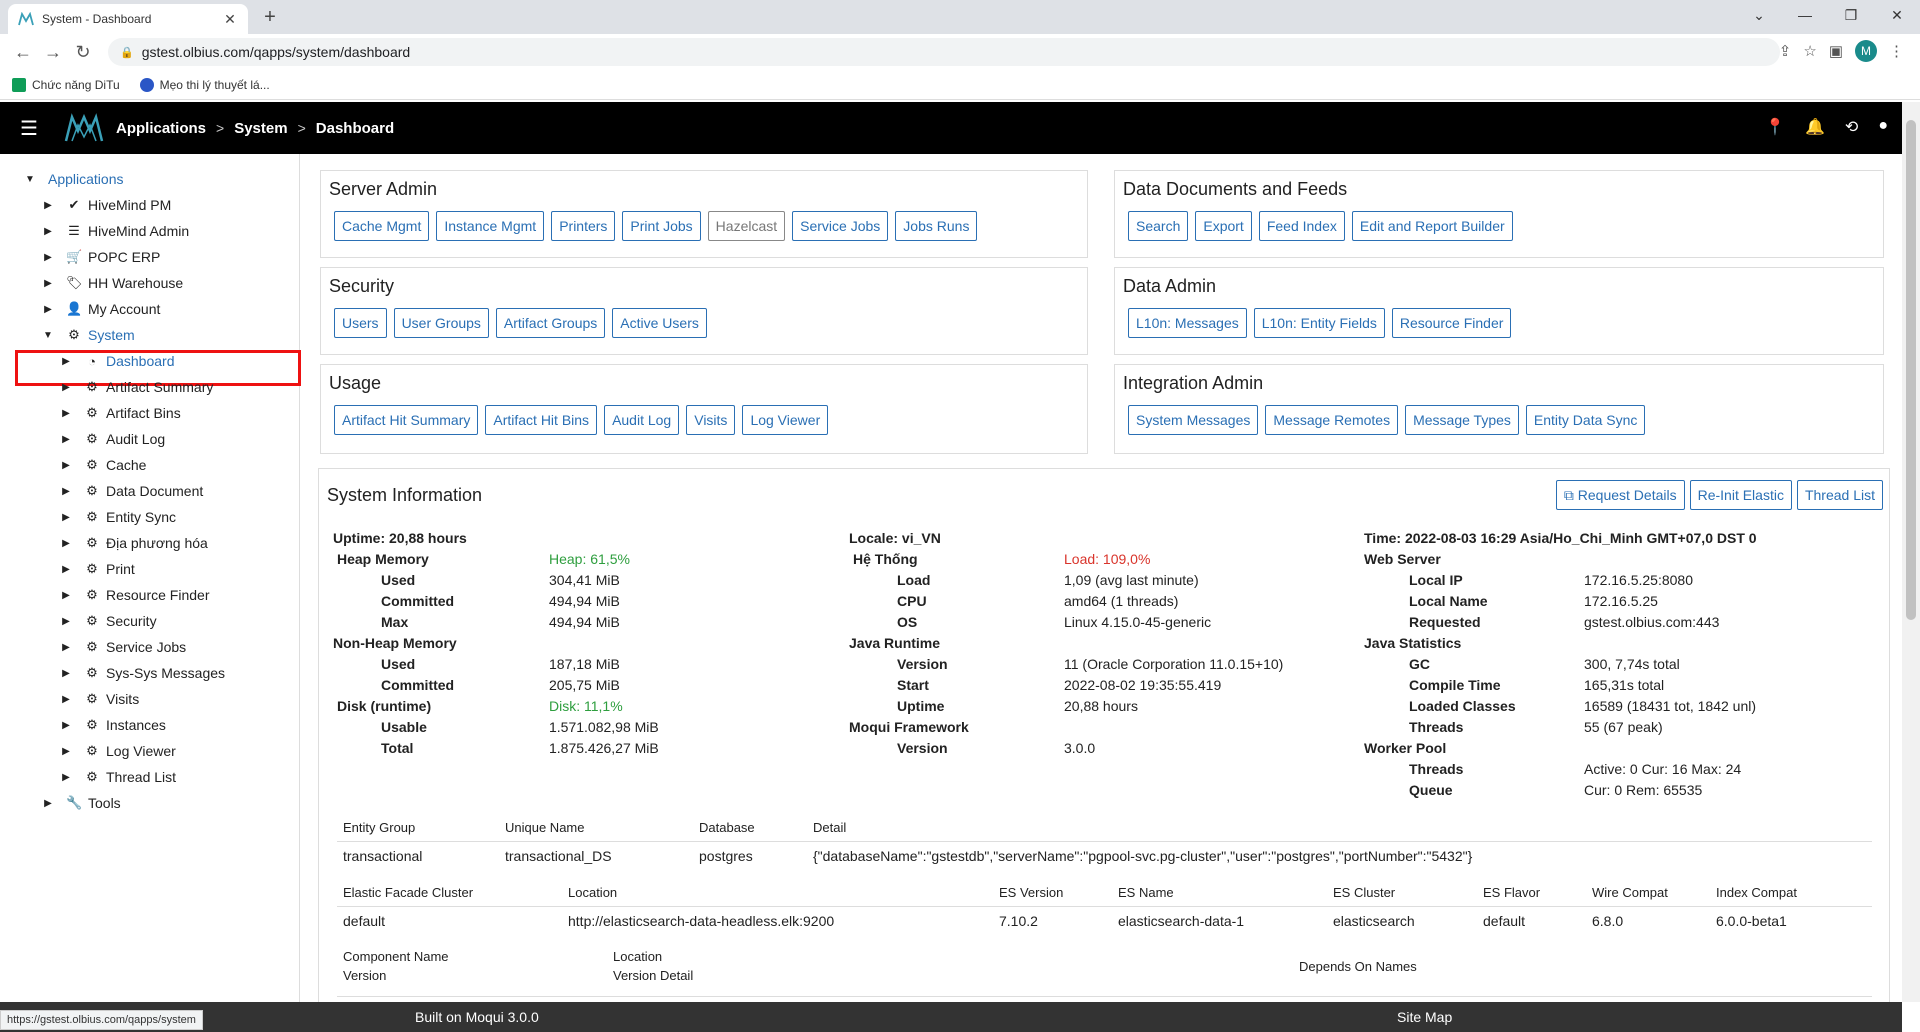 Image resolution: width=1920 pixels, height=1032 pixels. Describe the element at coordinates (23, 52) in the screenshot. I see `back-icon: ←` at that location.